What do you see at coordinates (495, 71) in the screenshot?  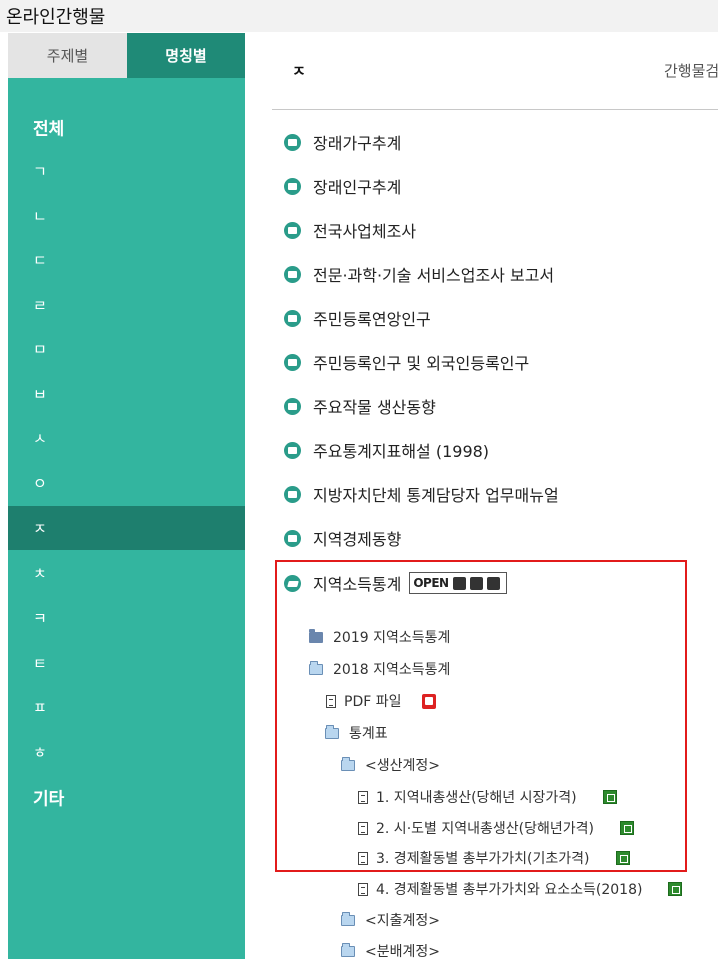 I see `list-header: ㅈ 간행물검` at bounding box center [495, 71].